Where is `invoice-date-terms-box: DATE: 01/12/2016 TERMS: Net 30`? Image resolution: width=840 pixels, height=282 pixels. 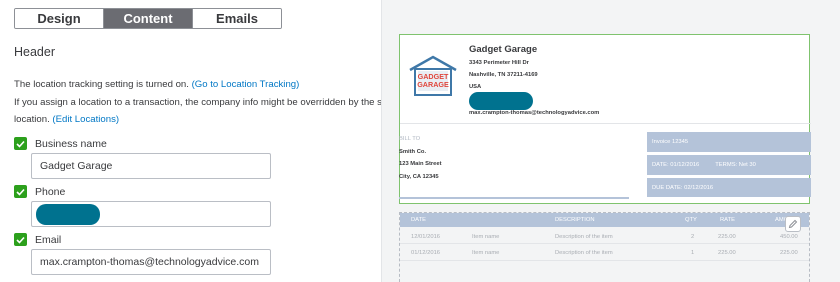
invoice-date-terms-box: DATE: 01/12/2016 TERMS: Net 30 is located at coordinates (729, 165).